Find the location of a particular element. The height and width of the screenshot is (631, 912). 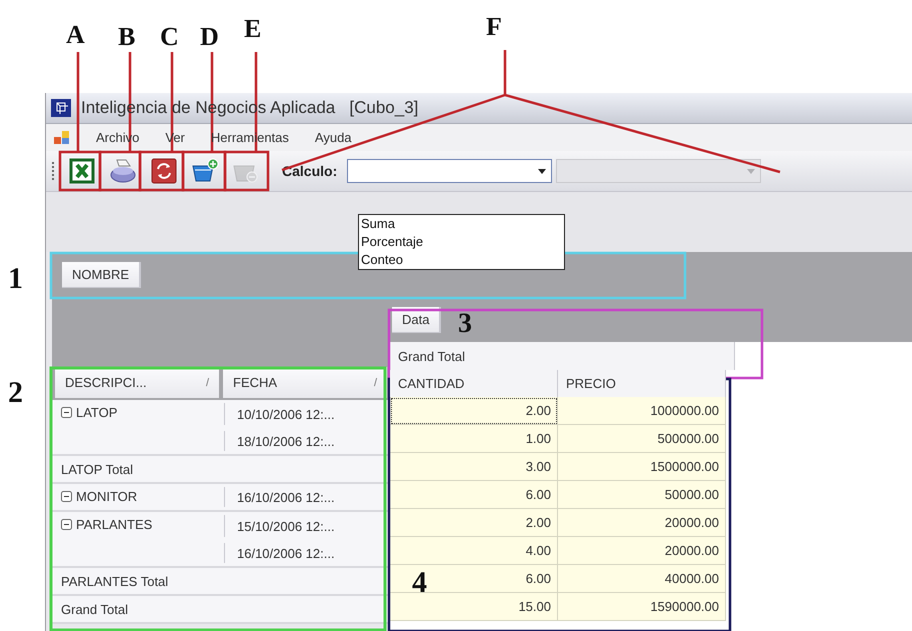

callout-letter: C is located at coordinates (169, 37).